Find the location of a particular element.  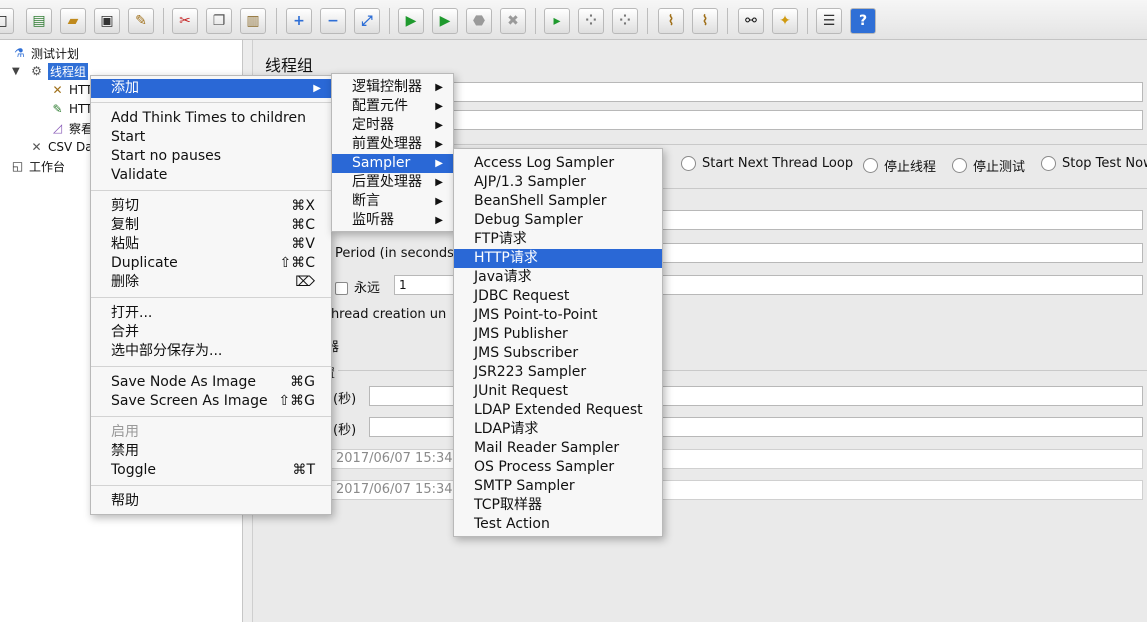

tree-item-test-plan: ⚗ 测试计划 is located at coordinates (45, 53).